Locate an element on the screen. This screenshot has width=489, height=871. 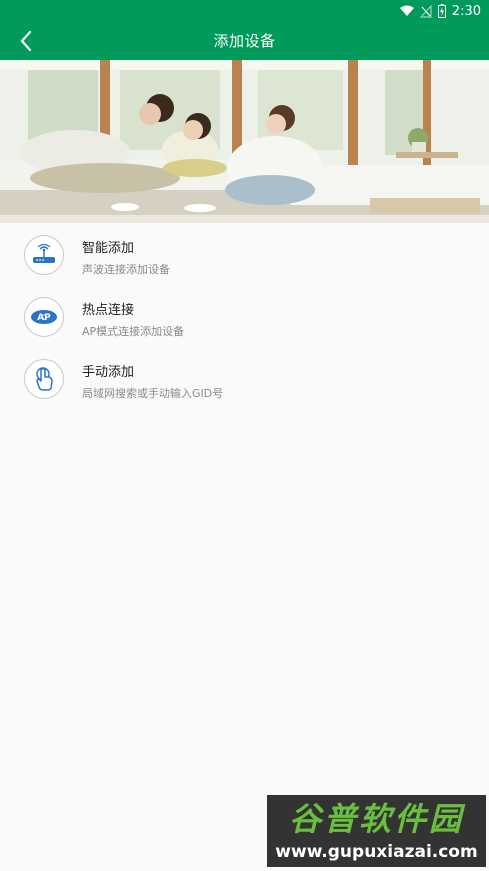
smart-add-item: 智能添加 声波连接添加设备 is located at coordinates (244, 254).